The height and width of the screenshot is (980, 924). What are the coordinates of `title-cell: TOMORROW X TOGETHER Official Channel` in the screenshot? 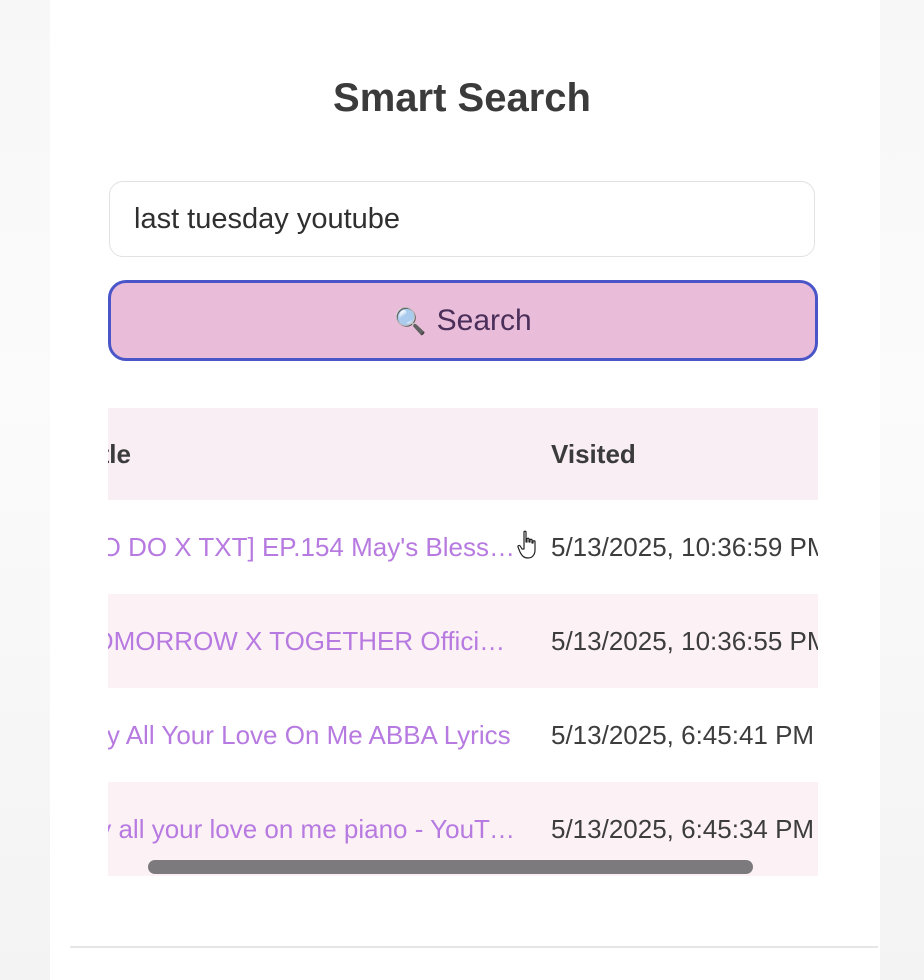 It's located at (313, 641).